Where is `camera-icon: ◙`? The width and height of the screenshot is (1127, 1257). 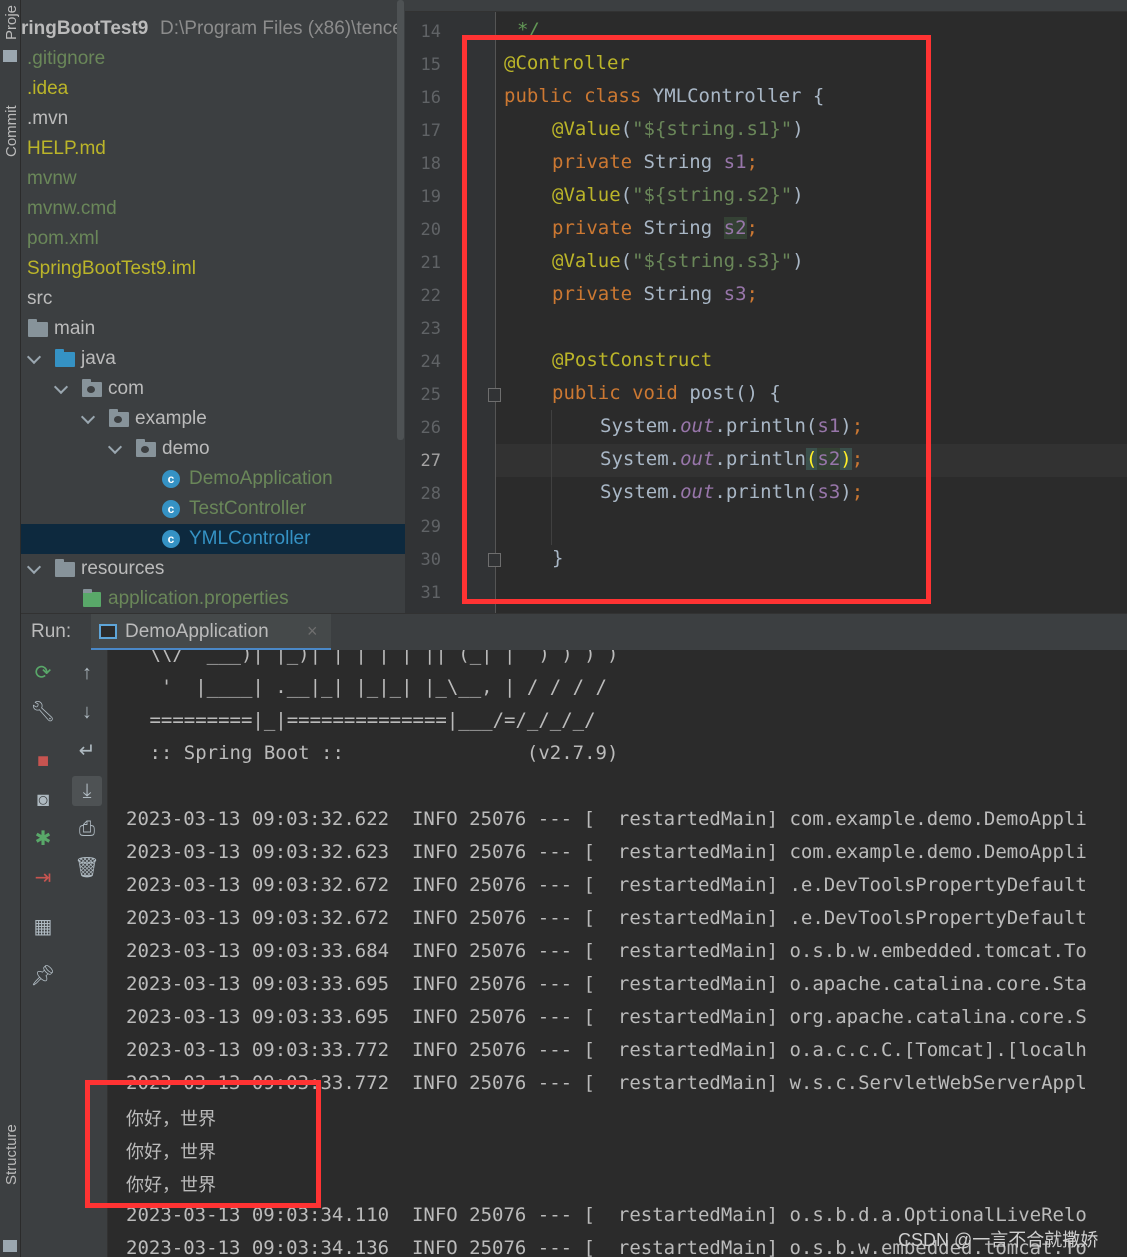 camera-icon: ◙ is located at coordinates (43, 800).